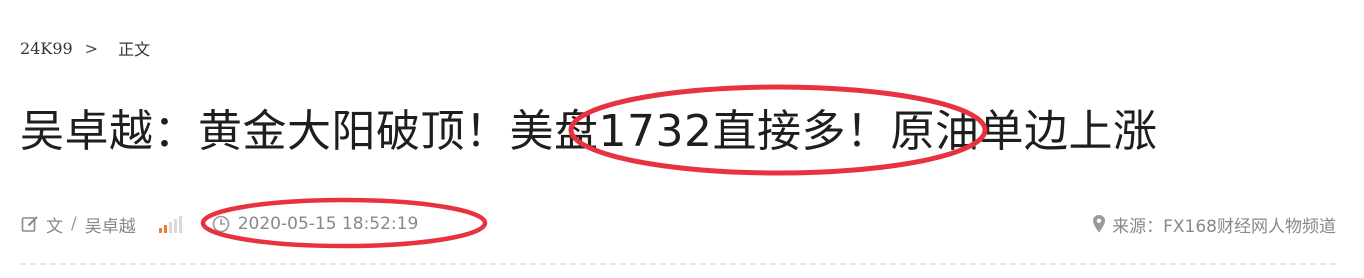 The width and height of the screenshot is (1364, 278). Describe the element at coordinates (1099, 224) in the screenshot. I see `map-pin-icon` at that location.